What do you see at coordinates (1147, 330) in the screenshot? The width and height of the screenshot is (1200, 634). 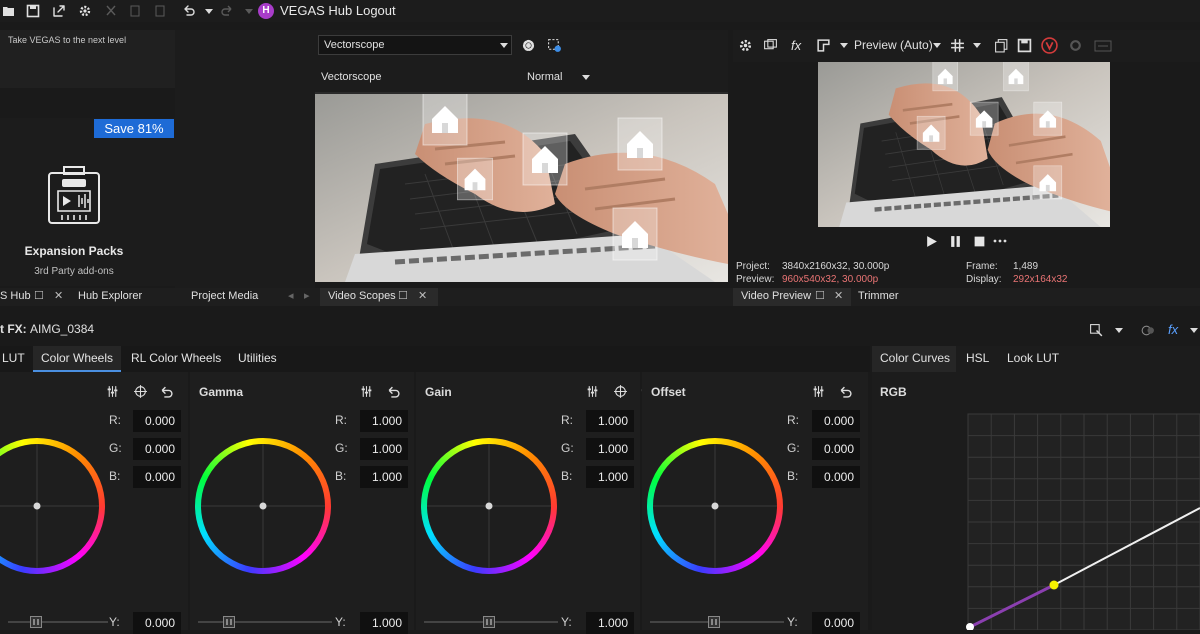 I see `fx-toggle-icon` at bounding box center [1147, 330].